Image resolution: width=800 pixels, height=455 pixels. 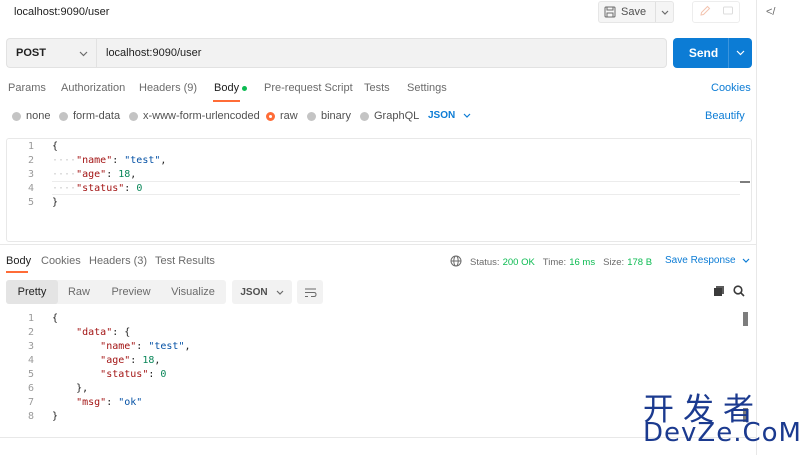 I want to click on code-line: 8}, so click(x=97, y=417).